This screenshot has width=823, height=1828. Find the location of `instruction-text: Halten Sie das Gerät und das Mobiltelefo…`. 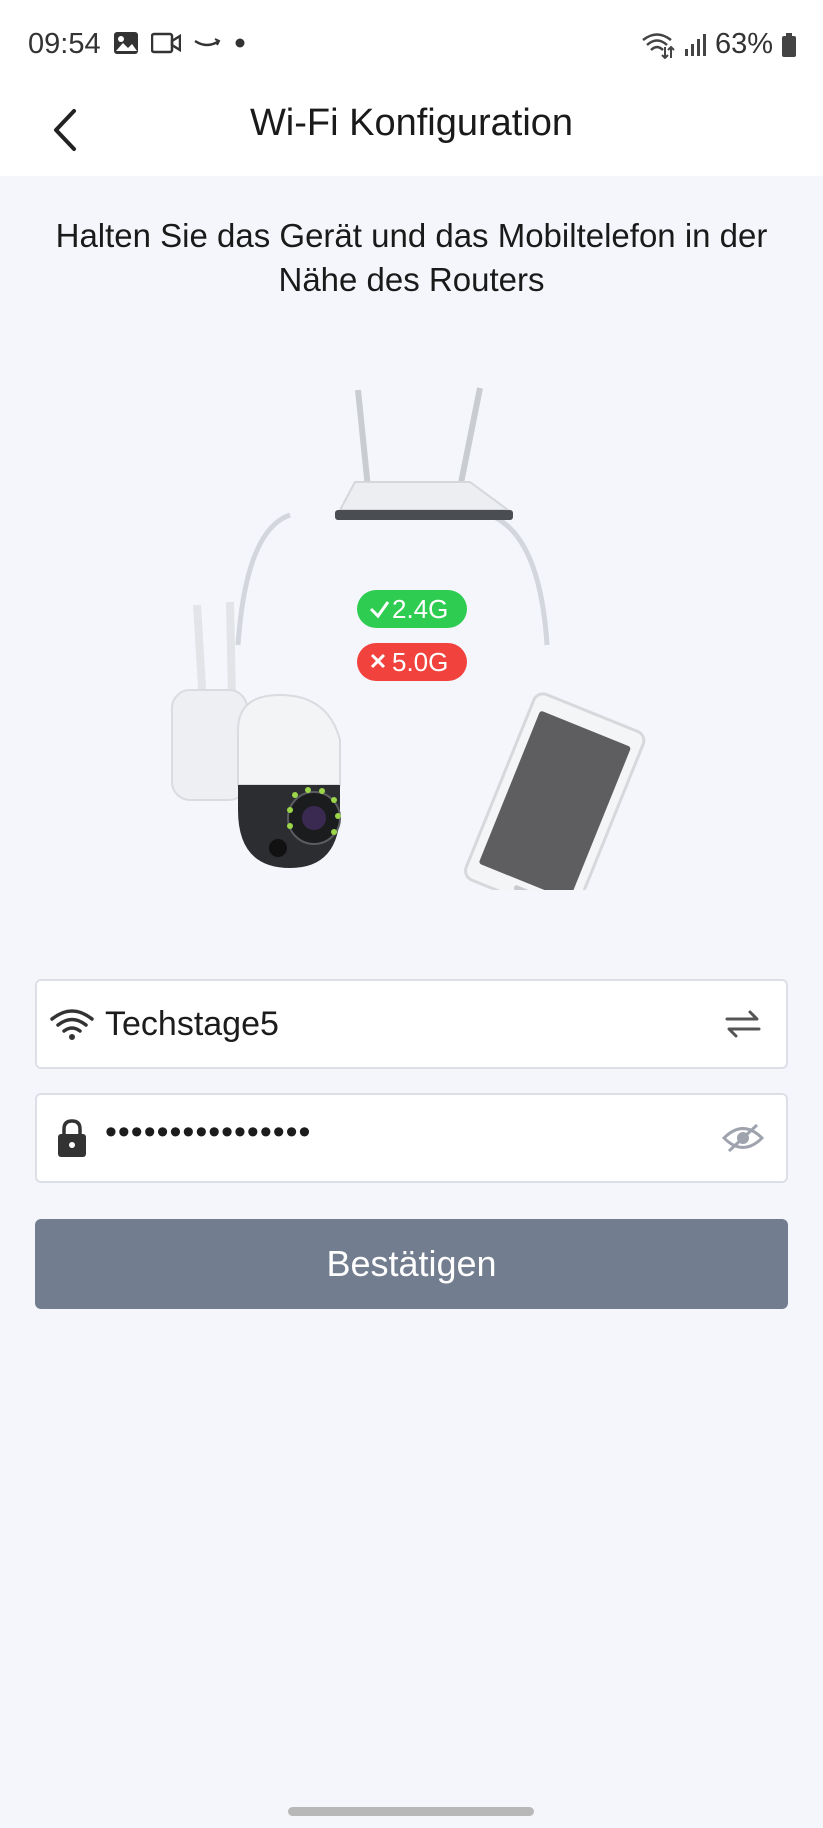

instruction-text: Halten Sie das Gerät und das Mobiltelefo… is located at coordinates (411, 257).